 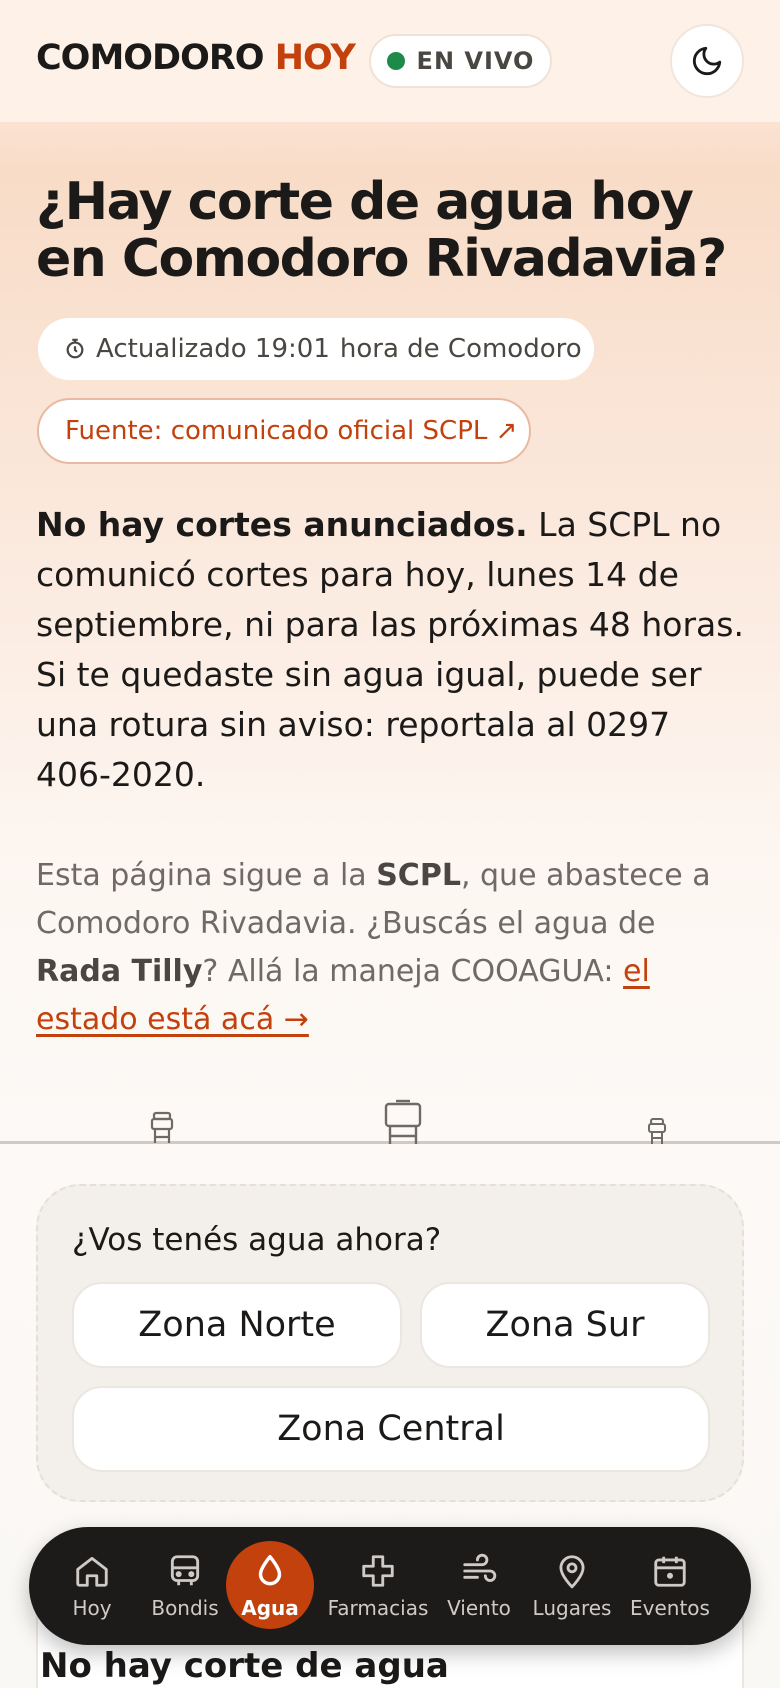 I want to click on updated-badge: Actualizado 19:01 hora de Comodoro, so click(x=316, y=349).